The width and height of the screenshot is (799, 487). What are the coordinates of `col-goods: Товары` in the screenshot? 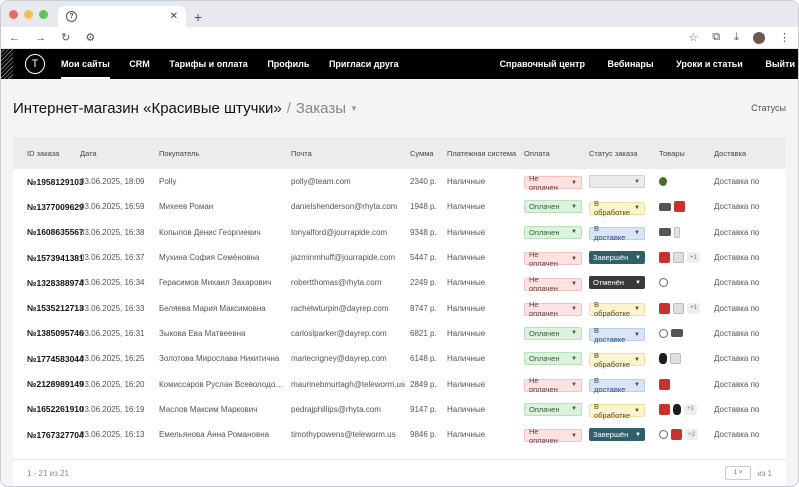 It's located at (686, 153).